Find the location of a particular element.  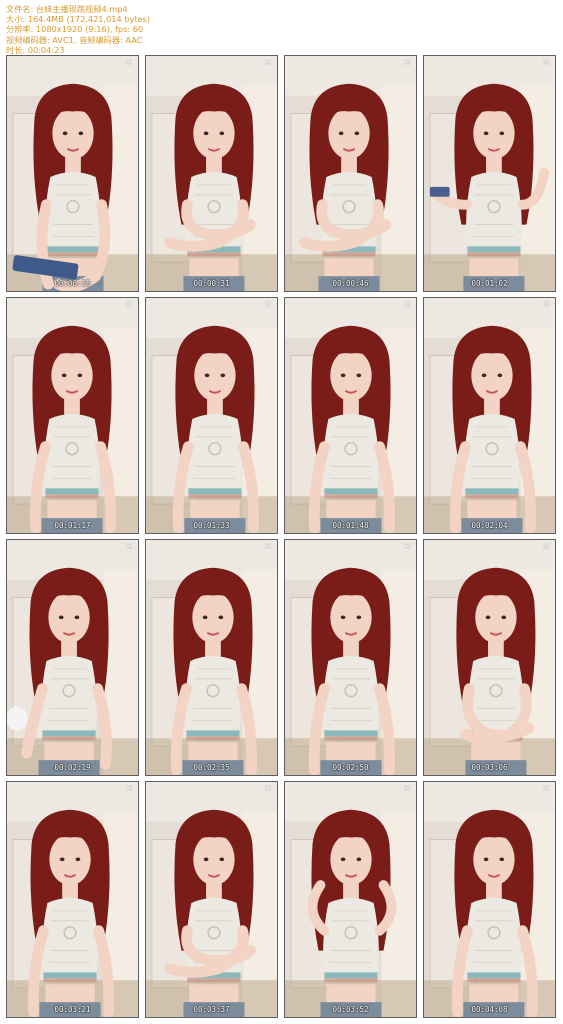

video-thumbnail: × 00:03:06 is located at coordinates (489, 657).